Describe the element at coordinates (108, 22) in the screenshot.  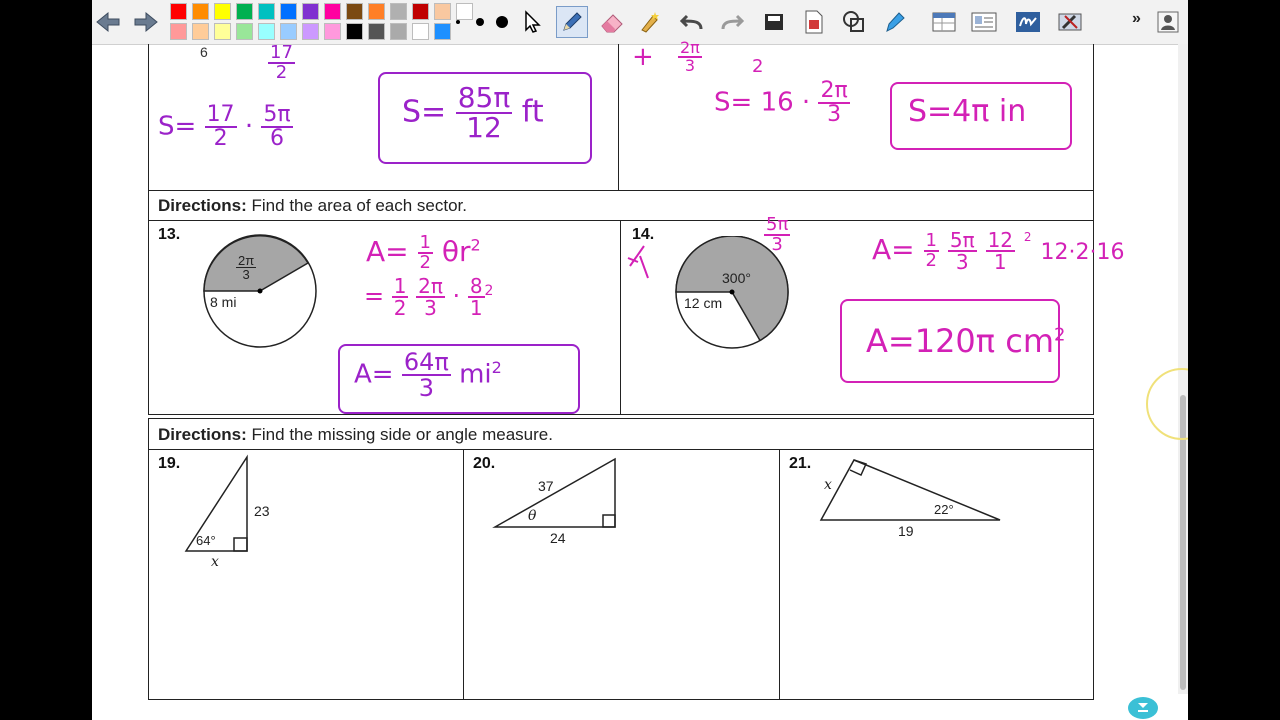
I see `back-icon` at that location.